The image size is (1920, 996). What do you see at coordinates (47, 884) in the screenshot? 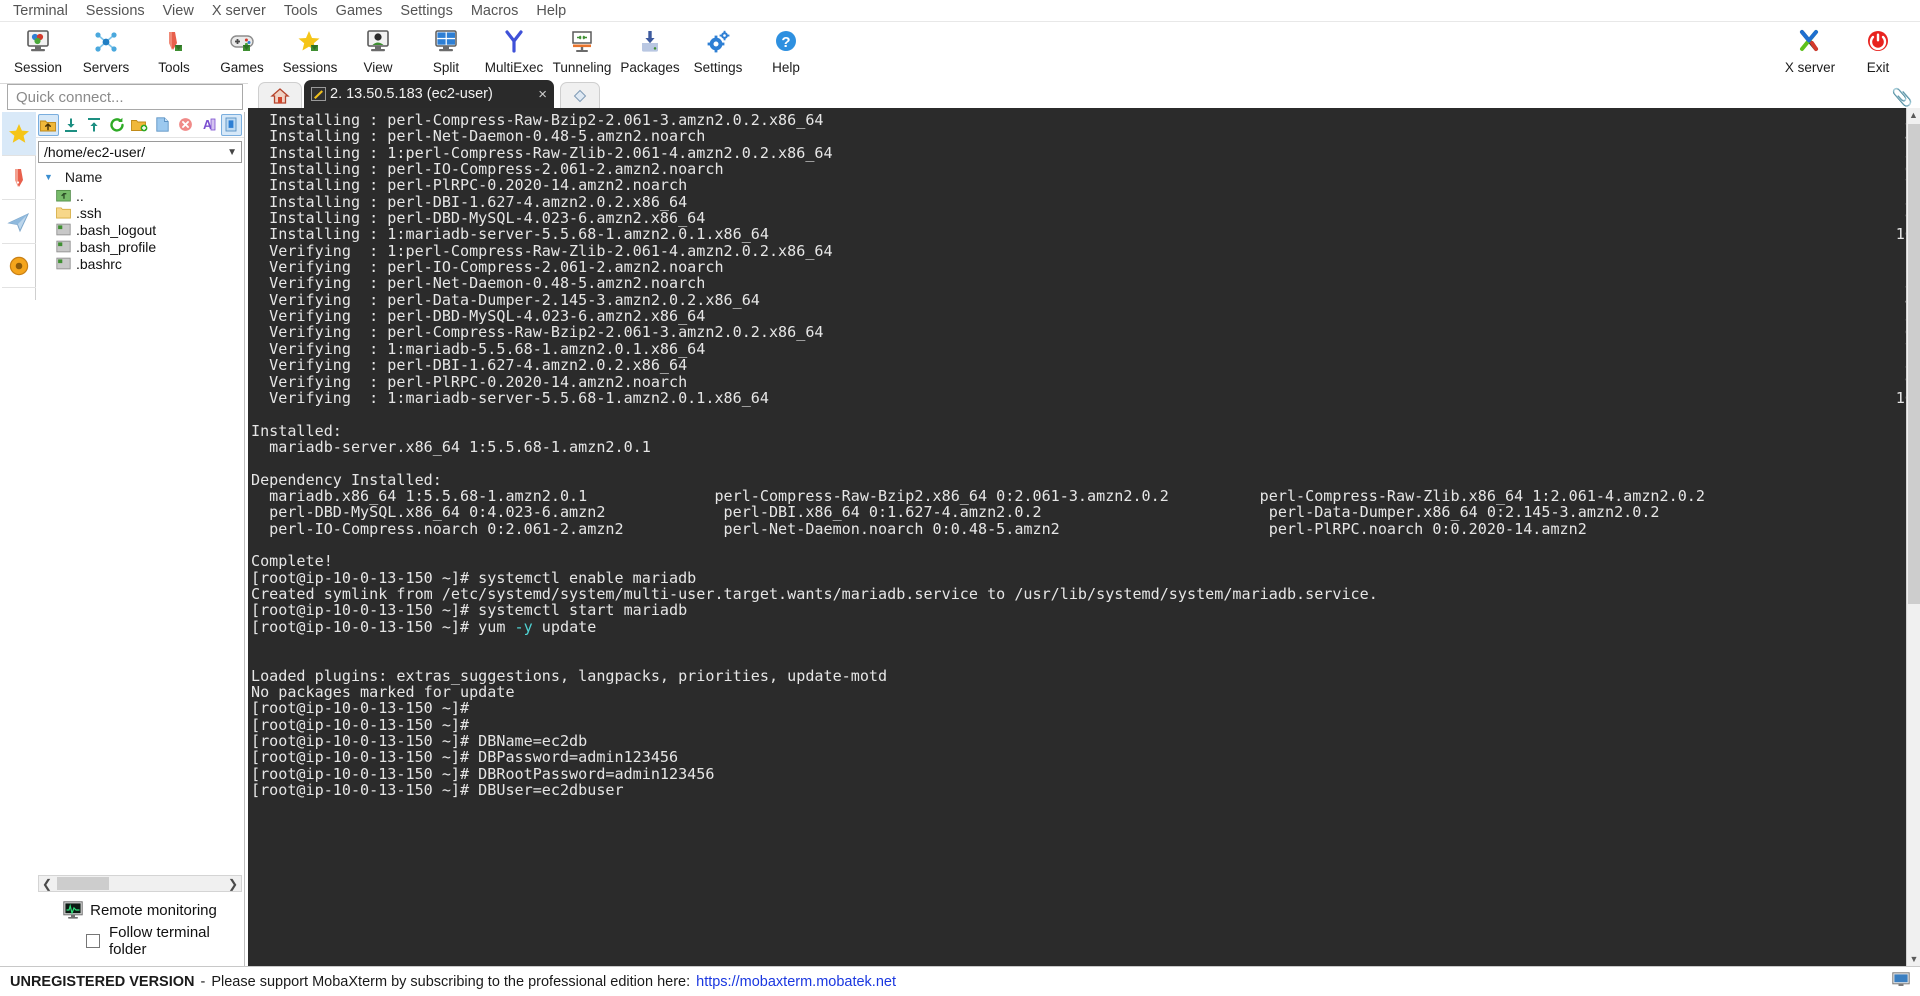
I see `scroll-left-icon: ❮` at bounding box center [47, 884].